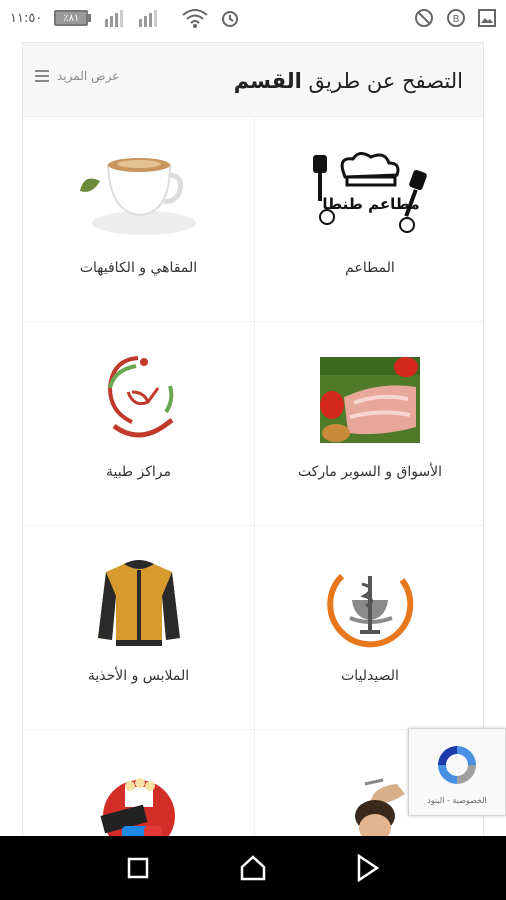 This screenshot has width=506, height=900. I want to click on recaptcha-badge: الخصوصية - البنود, so click(457, 772).